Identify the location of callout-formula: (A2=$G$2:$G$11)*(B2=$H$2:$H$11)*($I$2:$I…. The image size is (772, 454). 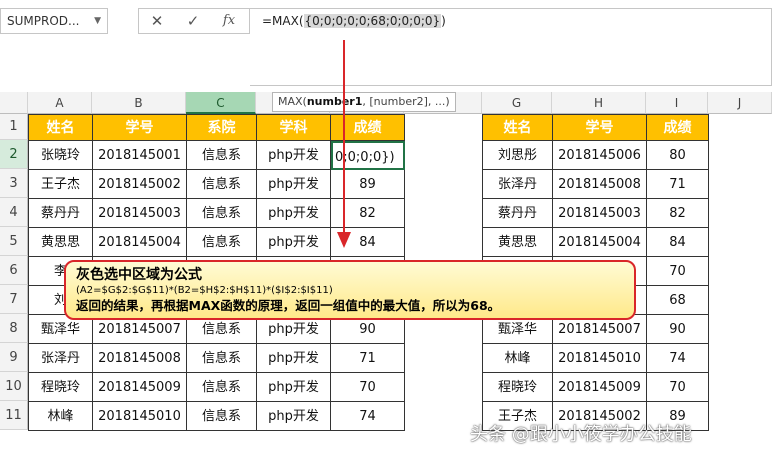
(204, 290).